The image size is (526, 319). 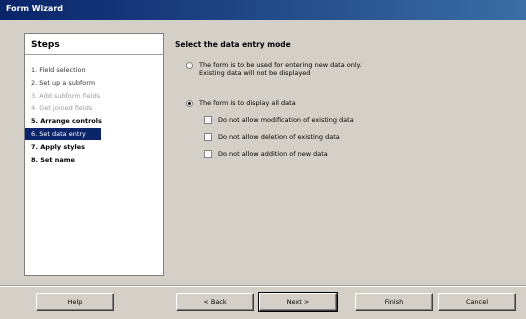 What do you see at coordinates (94, 121) in the screenshot?
I see `step-arrange-controls: 5. Arrange controls` at bounding box center [94, 121].